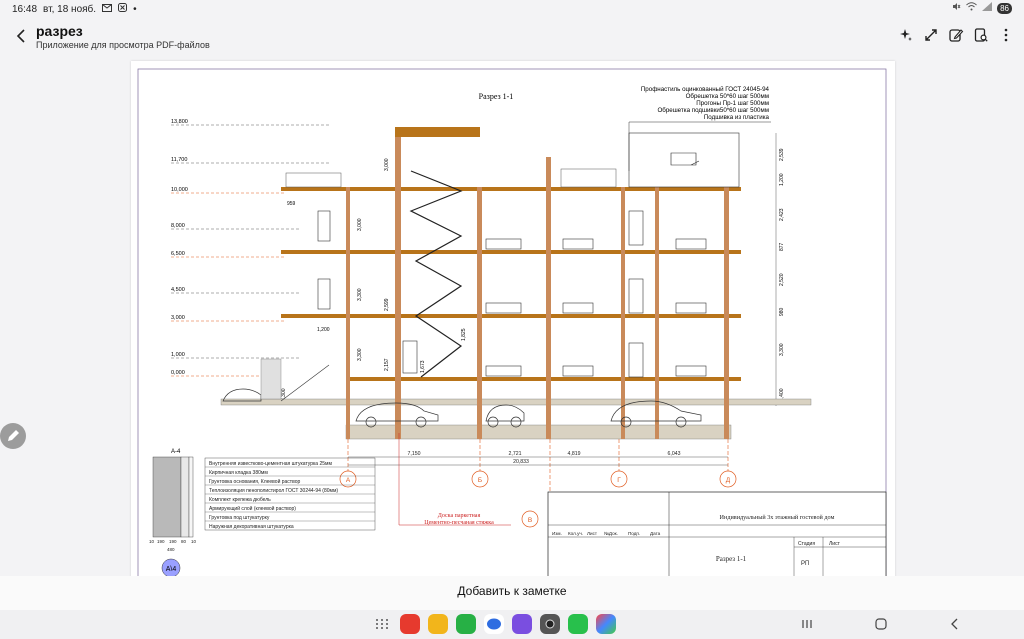  I want to click on dim-text: 2,157, so click(387, 364).